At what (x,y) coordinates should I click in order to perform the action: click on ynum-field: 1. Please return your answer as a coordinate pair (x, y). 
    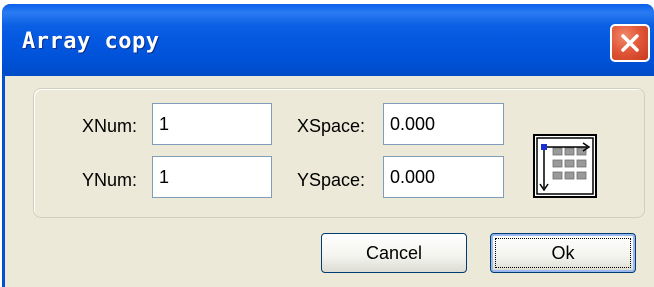
    Looking at the image, I should click on (212, 177).